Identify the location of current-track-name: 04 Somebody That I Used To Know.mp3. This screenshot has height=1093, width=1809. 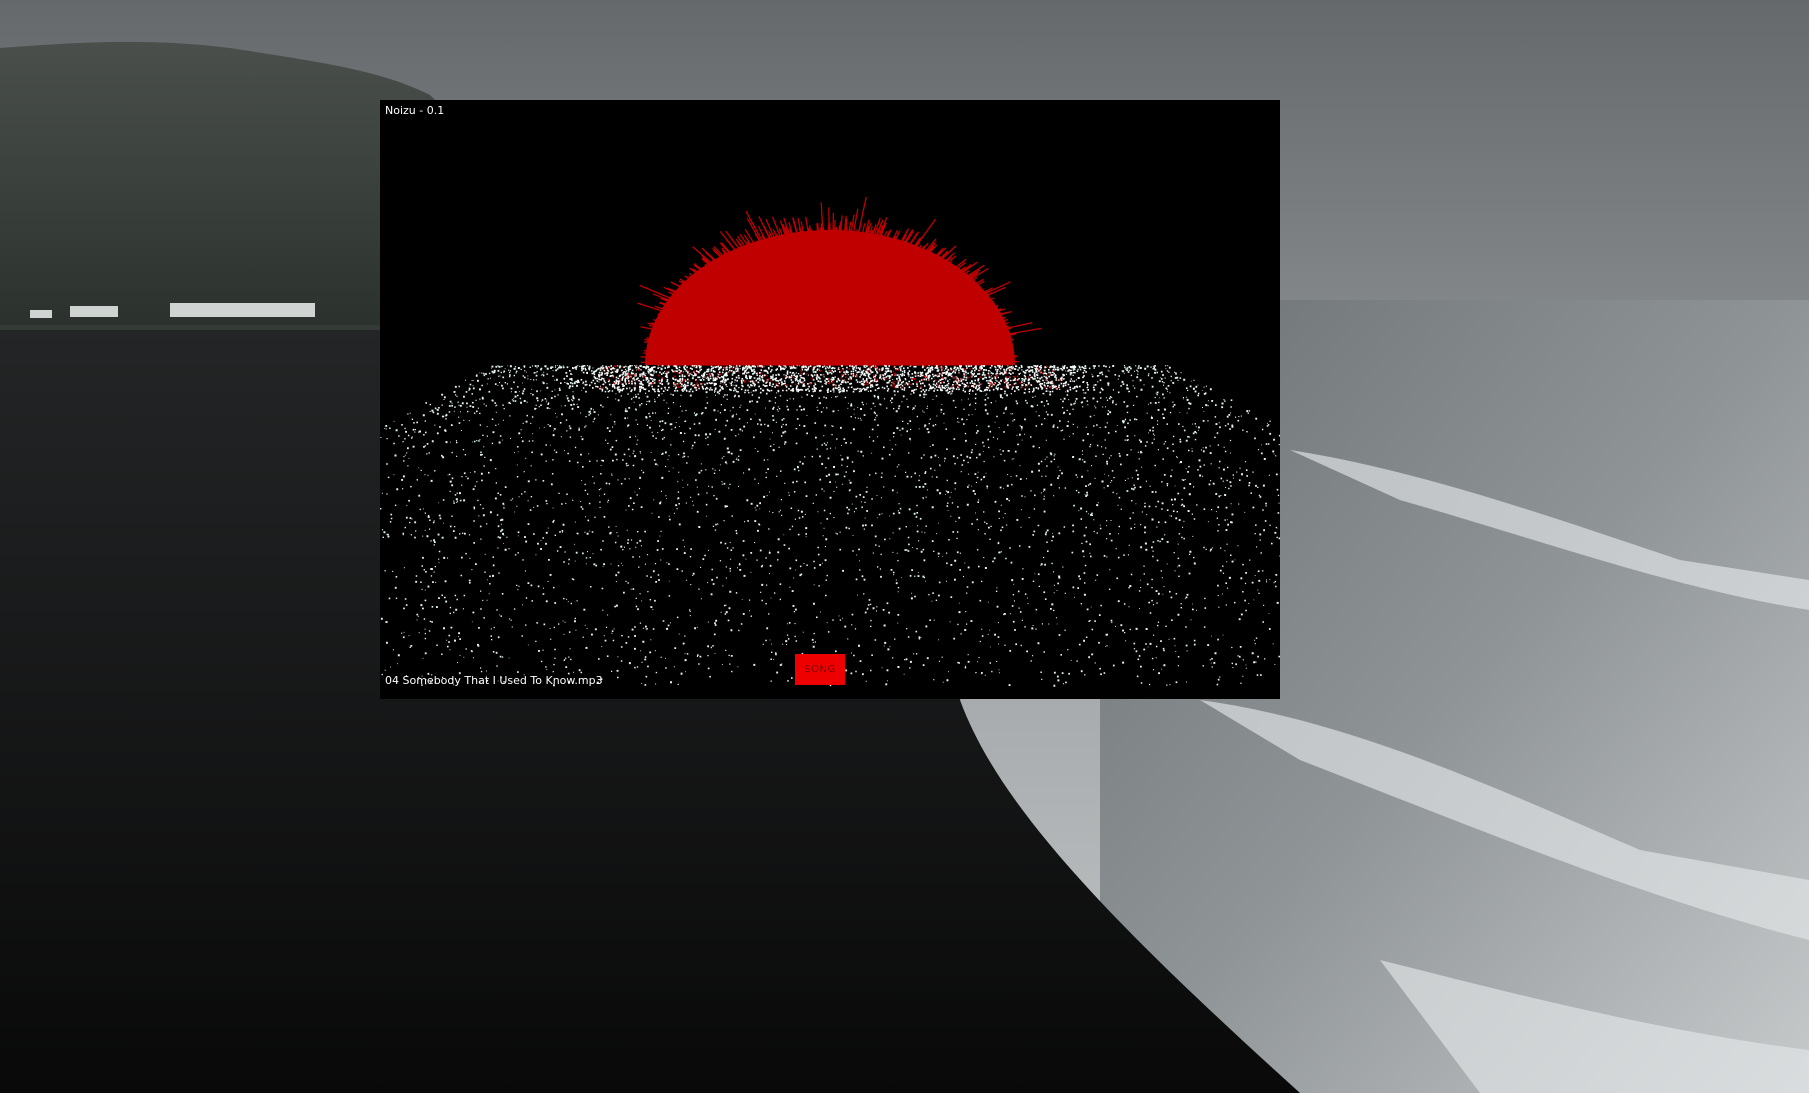
(494, 680).